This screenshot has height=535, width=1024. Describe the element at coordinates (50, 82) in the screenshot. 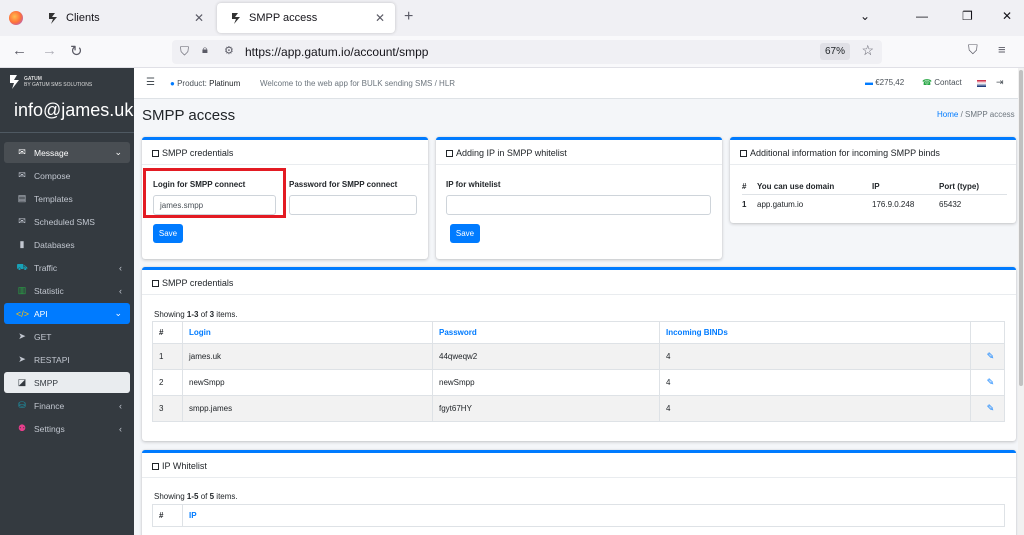

I see `brand-logo: GATUM BY GATUM SMS SOLUTIONS` at that location.